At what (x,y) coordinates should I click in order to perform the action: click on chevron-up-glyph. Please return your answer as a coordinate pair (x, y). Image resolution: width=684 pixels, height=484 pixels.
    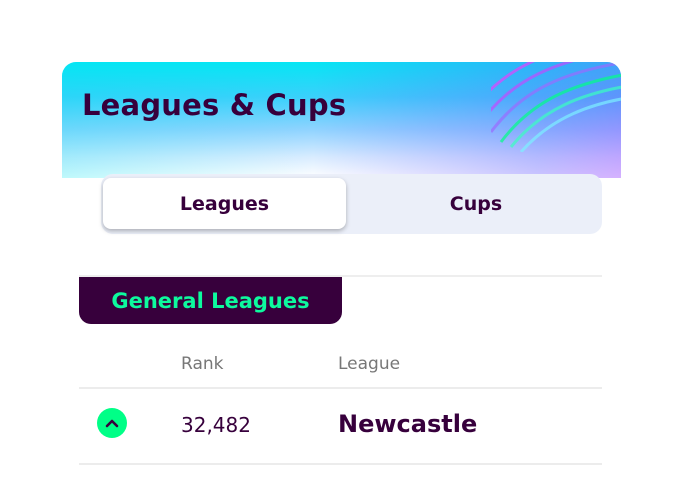
    Looking at the image, I should click on (112, 423).